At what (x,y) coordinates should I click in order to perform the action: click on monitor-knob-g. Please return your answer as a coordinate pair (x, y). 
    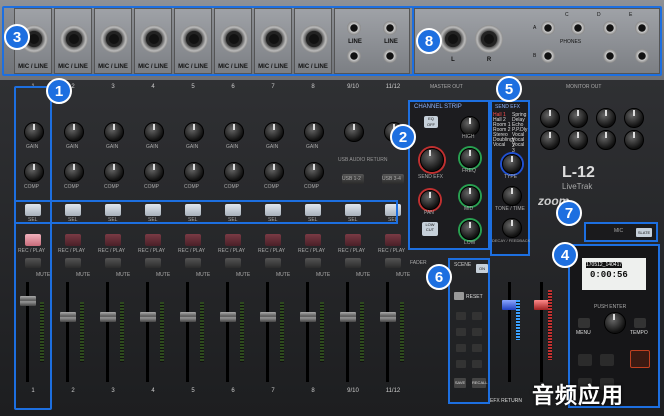
    Looking at the image, I should click on (634, 140).